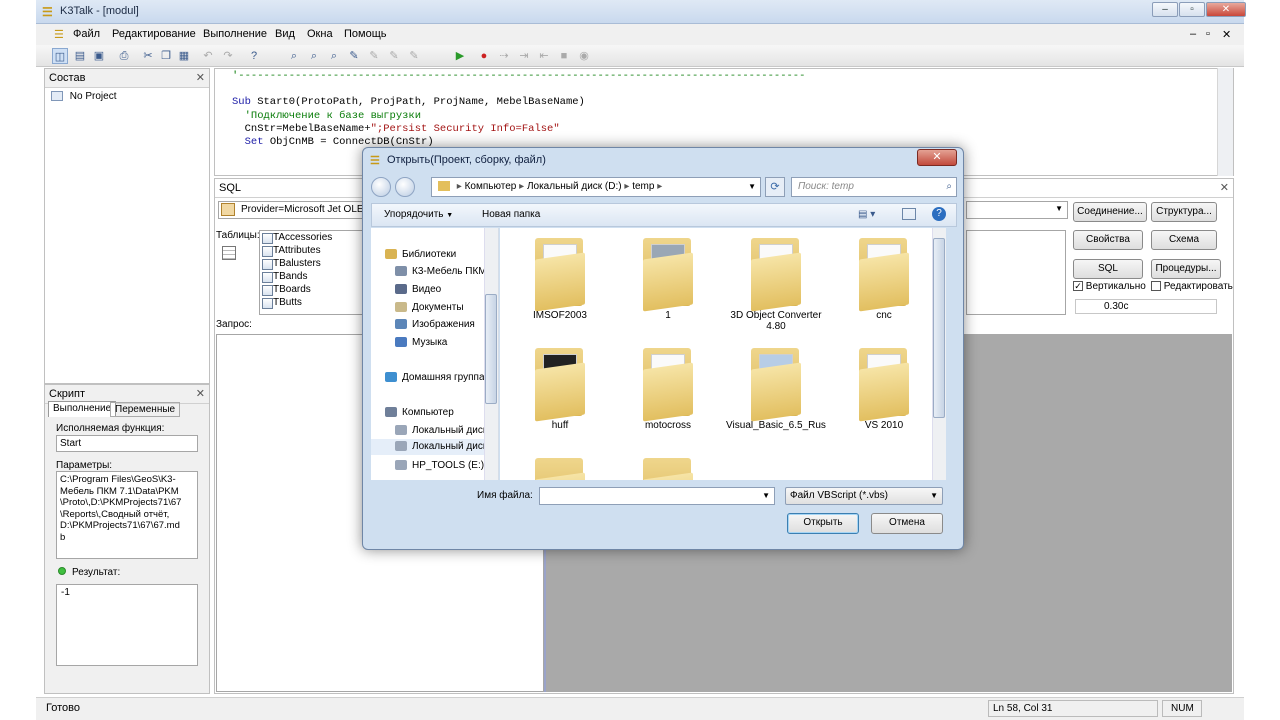 Image resolution: width=1280 pixels, height=720 pixels. I want to click on edit-checkbox: Редактировать, so click(1192, 286).